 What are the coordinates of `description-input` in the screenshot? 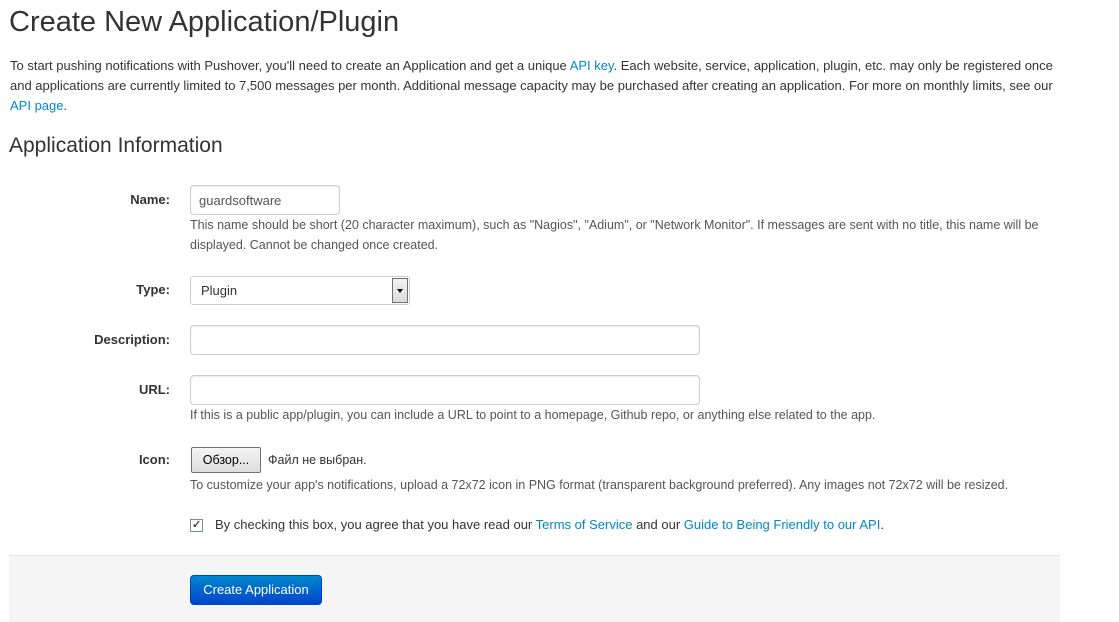 It's located at (445, 340).